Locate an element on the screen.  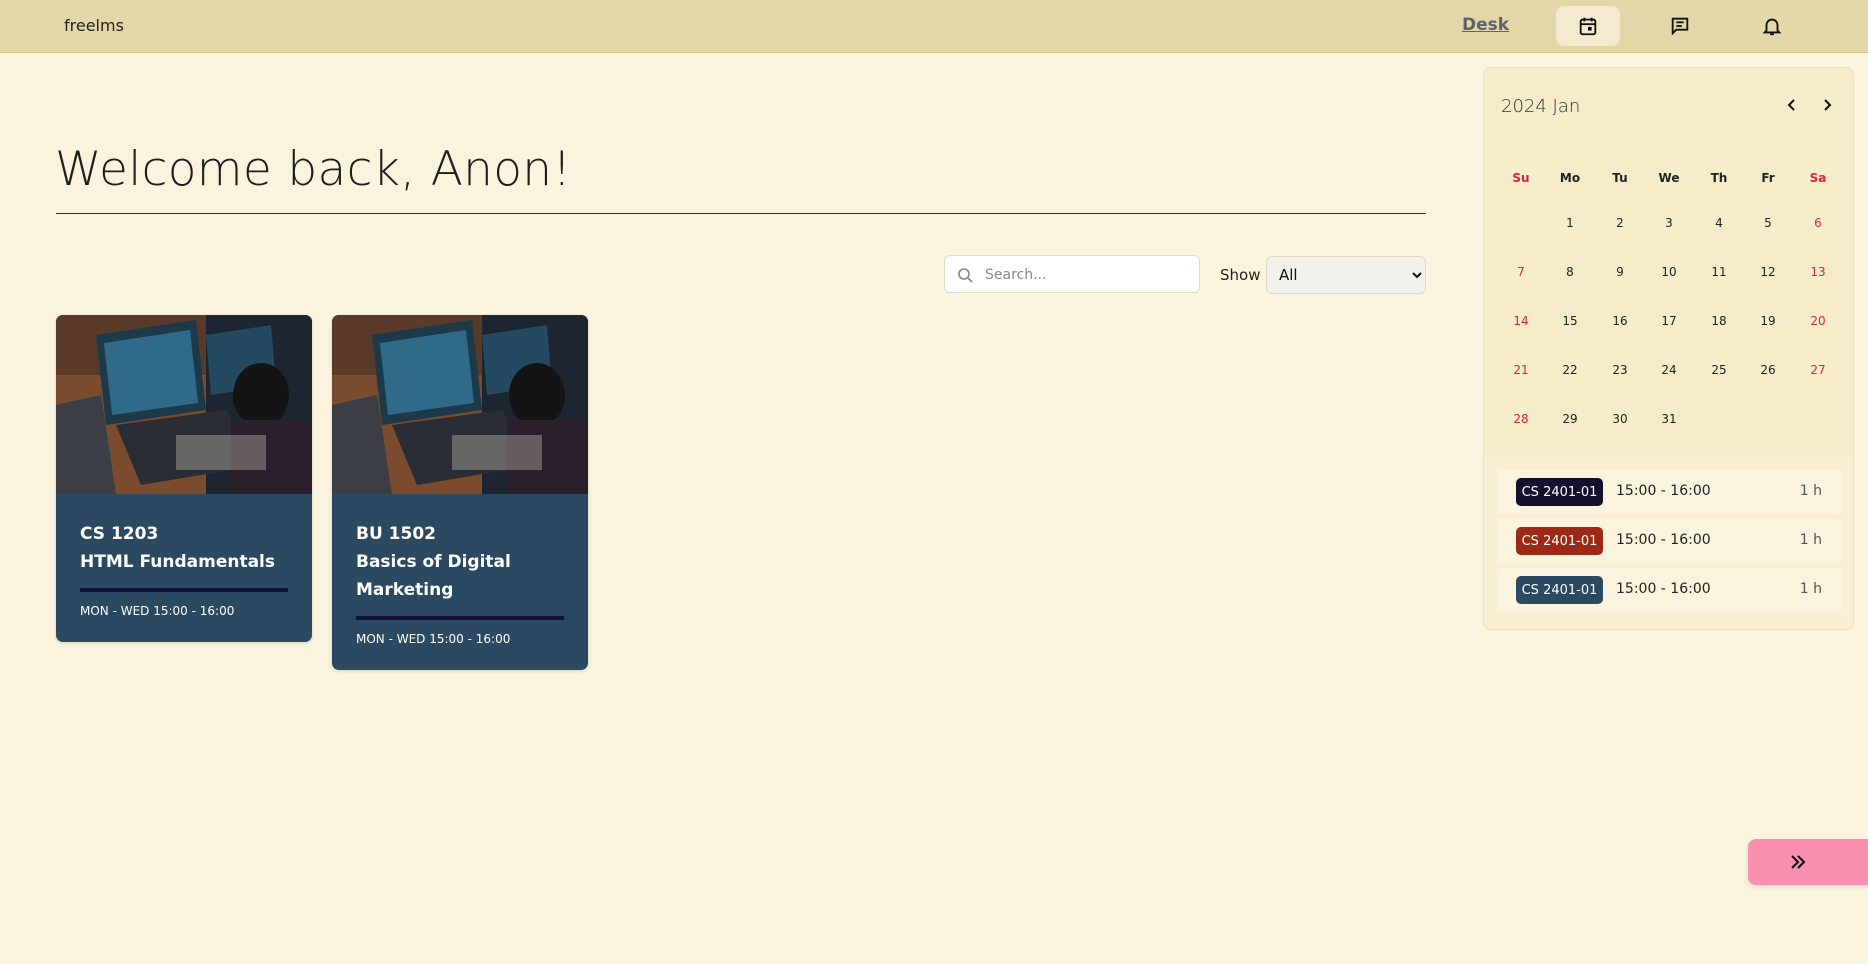
weekday-header: Sa is located at coordinates (1818, 178).